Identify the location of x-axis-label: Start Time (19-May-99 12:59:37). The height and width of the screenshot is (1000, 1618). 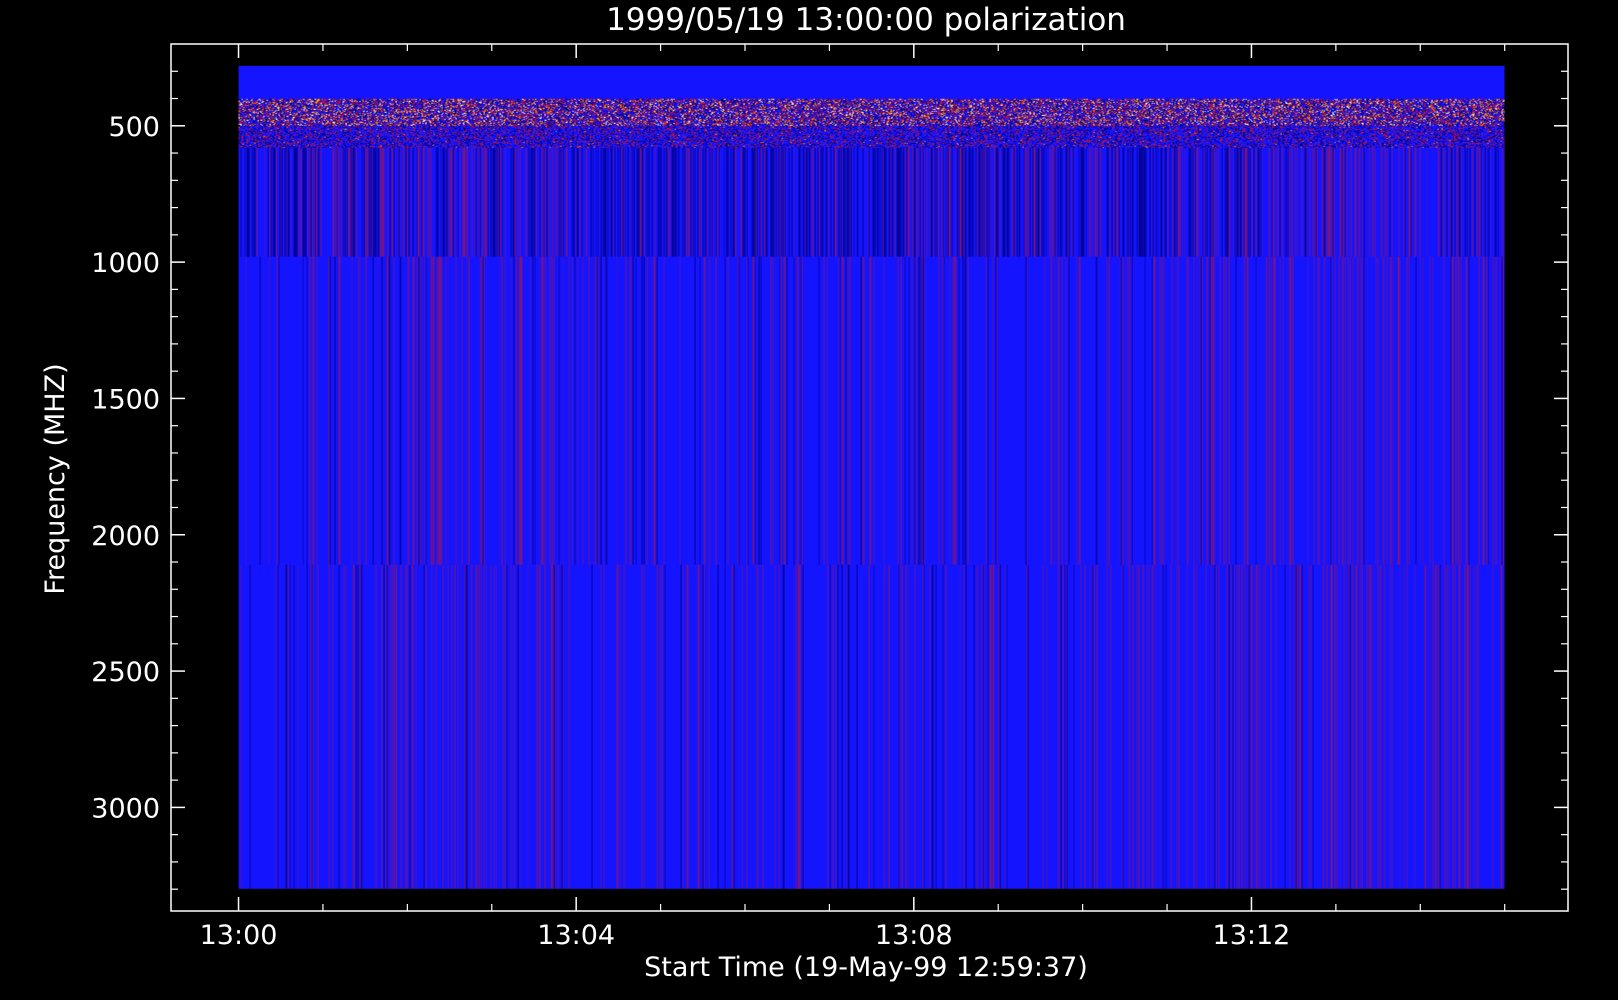
(866, 967).